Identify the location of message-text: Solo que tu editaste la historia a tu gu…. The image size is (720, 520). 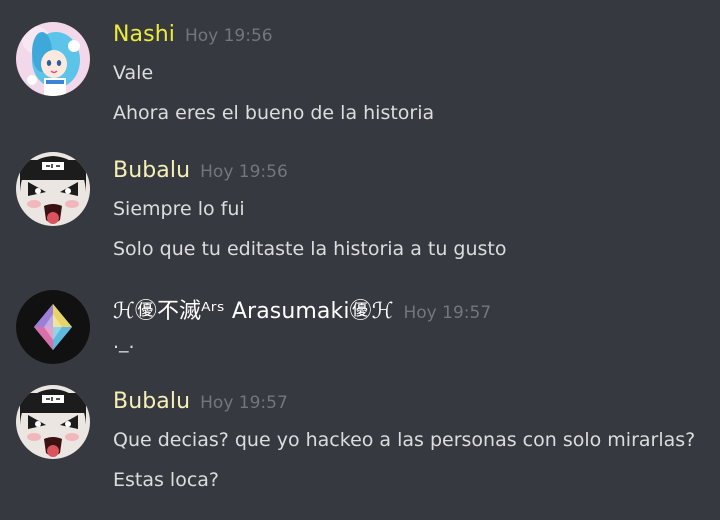
(310, 249).